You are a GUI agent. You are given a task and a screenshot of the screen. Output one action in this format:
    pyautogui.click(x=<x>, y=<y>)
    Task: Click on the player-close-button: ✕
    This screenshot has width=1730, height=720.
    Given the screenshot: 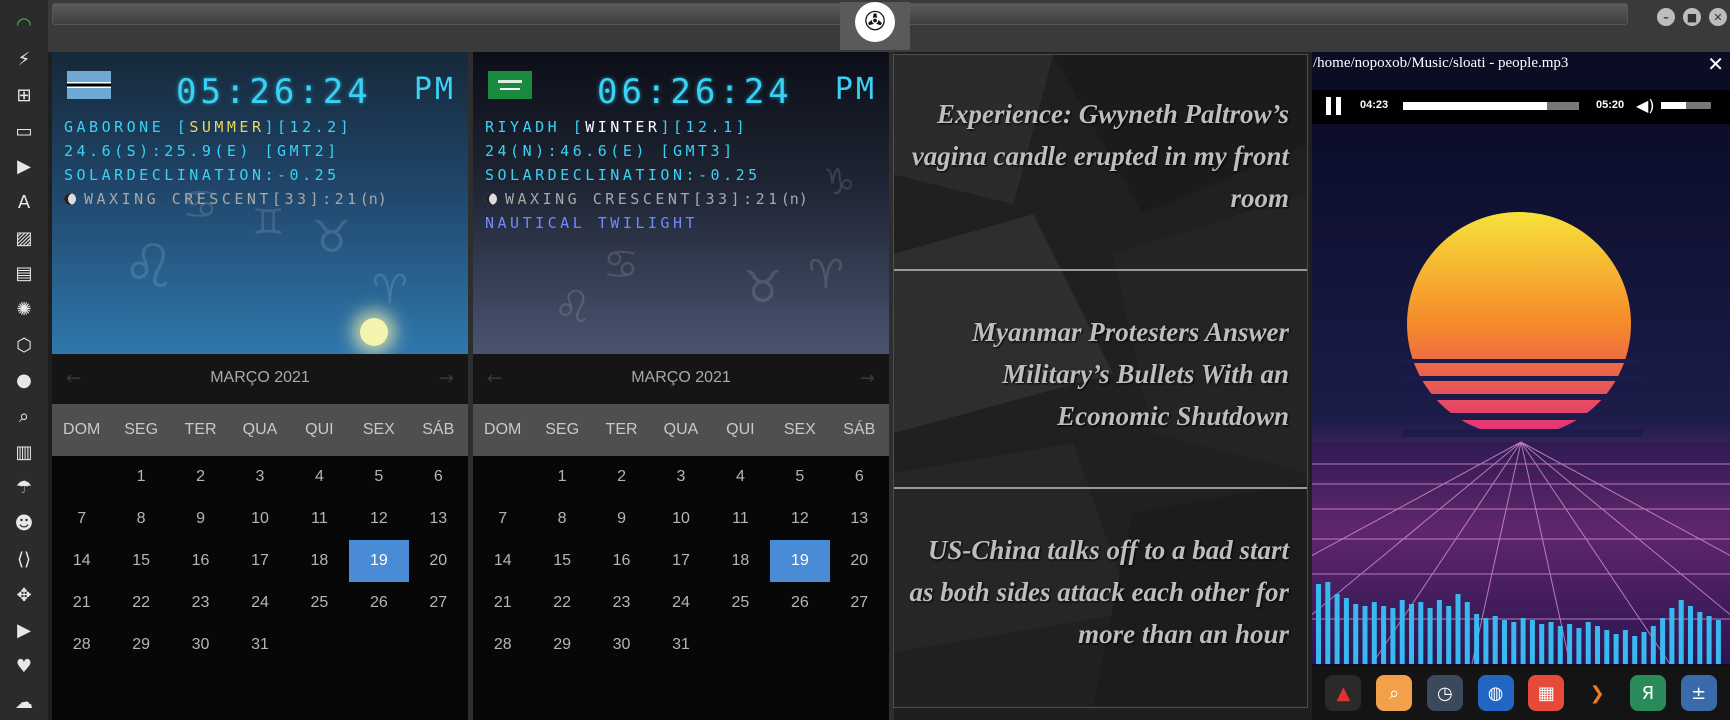 What is the action you would take?
    pyautogui.click(x=1715, y=64)
    